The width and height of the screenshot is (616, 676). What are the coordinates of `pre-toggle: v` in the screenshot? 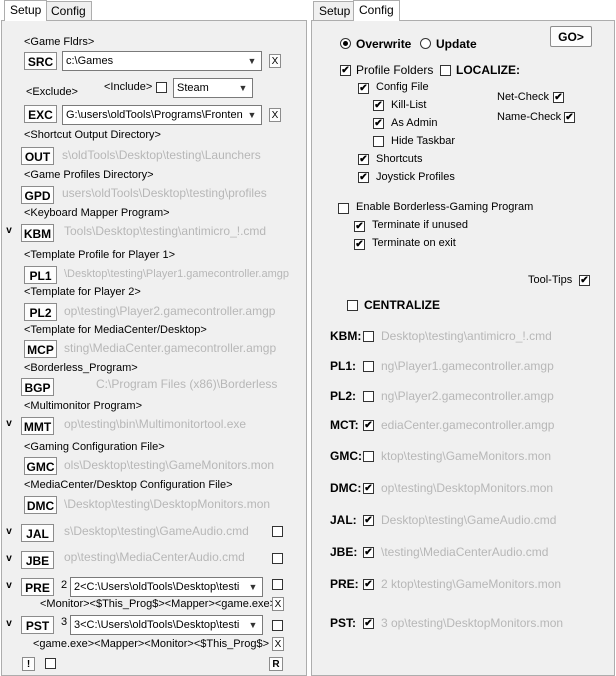 It's located at (9, 586).